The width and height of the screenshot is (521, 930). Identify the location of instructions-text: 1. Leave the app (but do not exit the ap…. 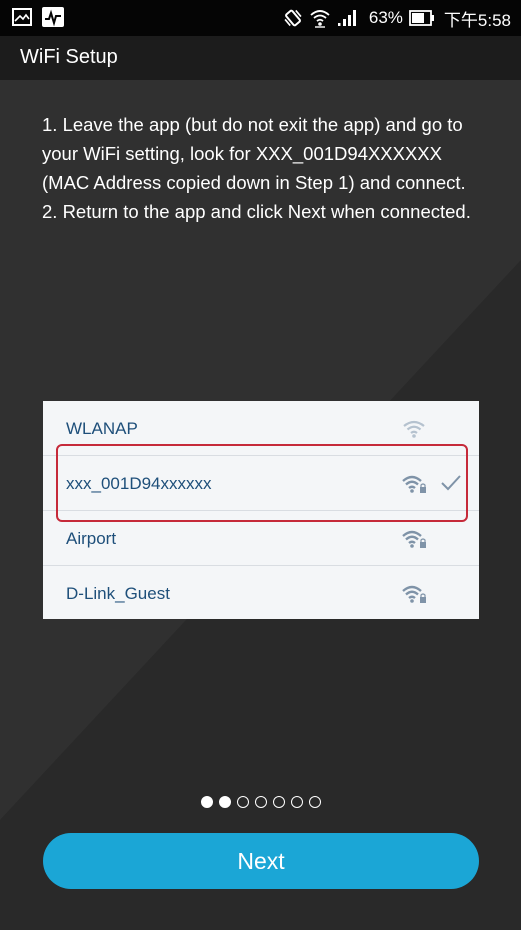
(262, 168).